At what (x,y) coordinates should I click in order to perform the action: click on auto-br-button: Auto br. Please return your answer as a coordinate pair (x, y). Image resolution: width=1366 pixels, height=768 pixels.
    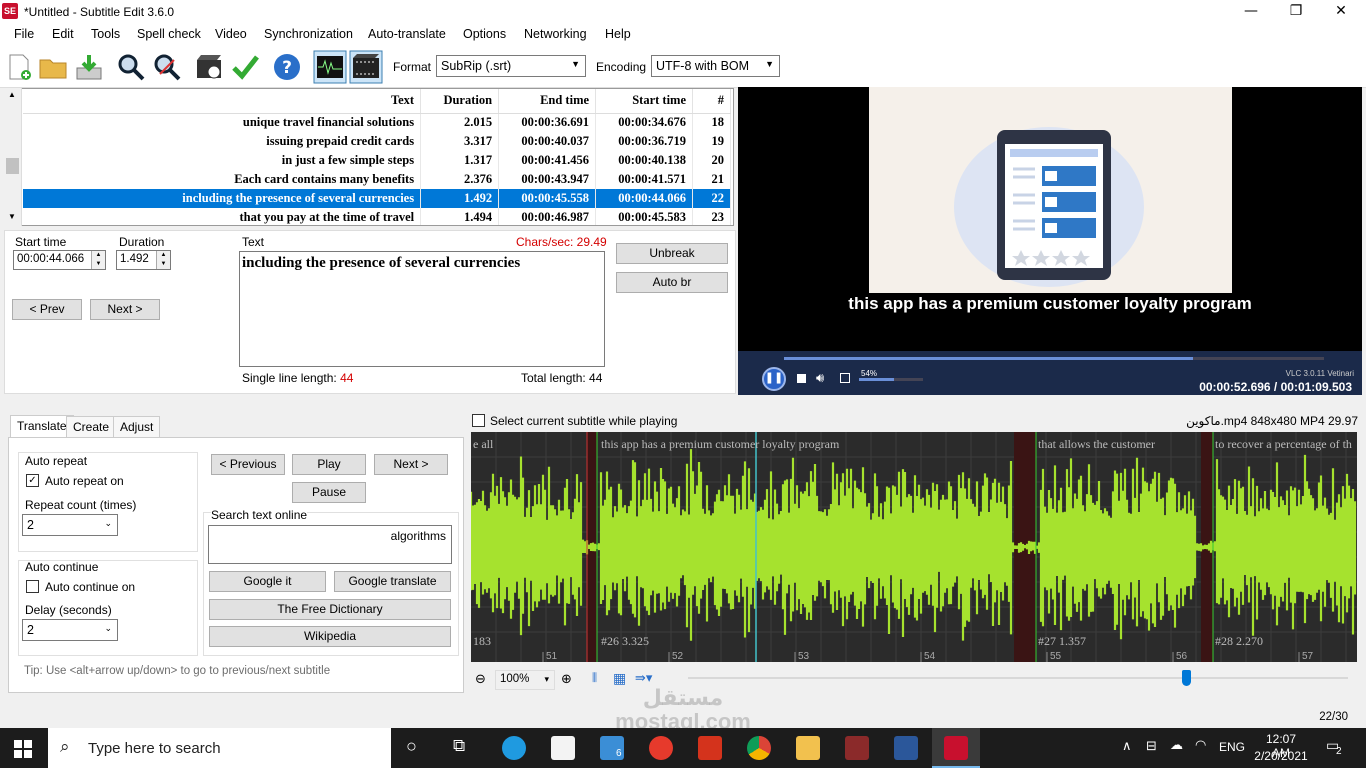
    Looking at the image, I should click on (672, 282).